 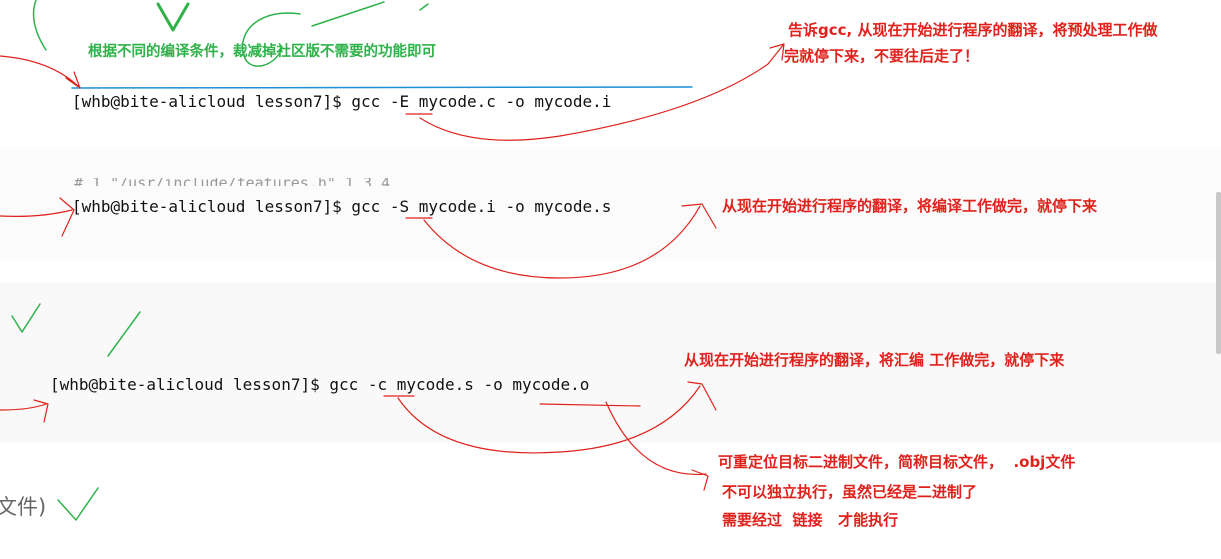 I want to click on note-object-line1: 可重定位目标二进制文件，简称目标文件， .obj文件, so click(x=897, y=462).